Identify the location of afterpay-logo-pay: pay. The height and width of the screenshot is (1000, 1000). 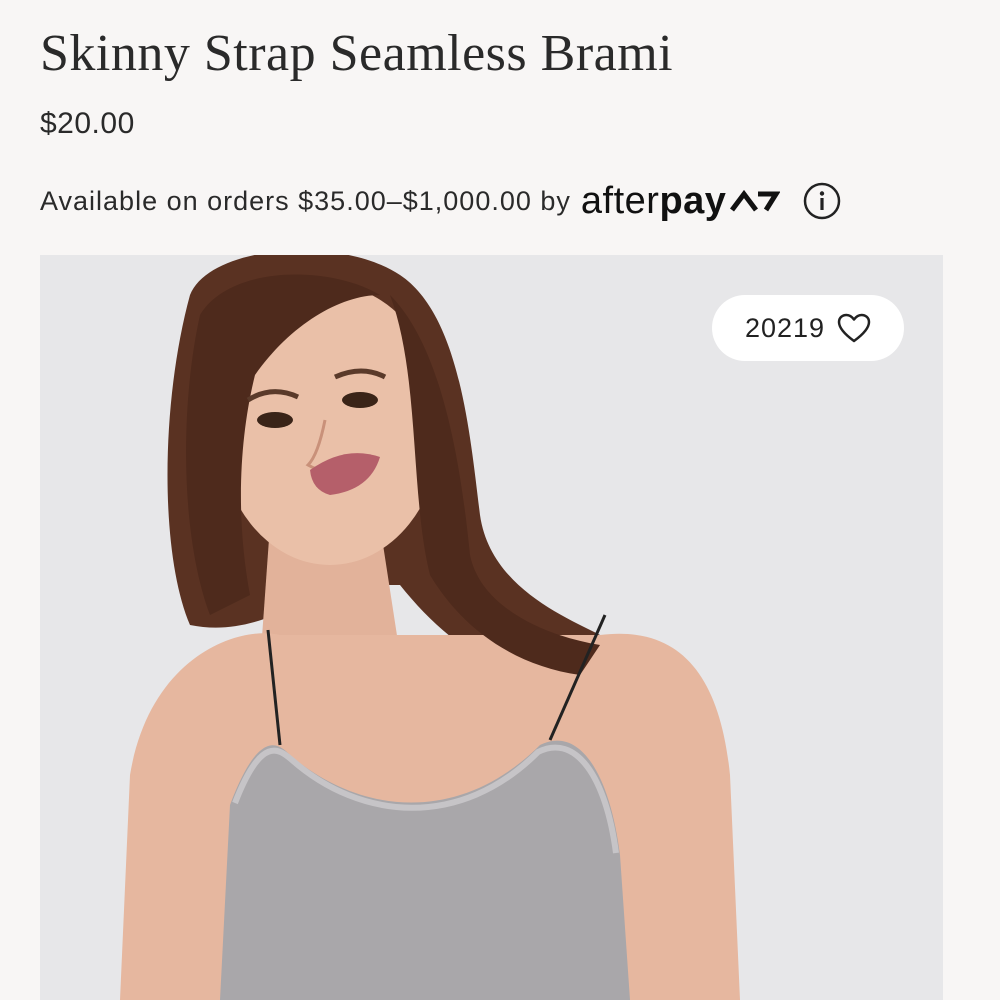
(693, 200).